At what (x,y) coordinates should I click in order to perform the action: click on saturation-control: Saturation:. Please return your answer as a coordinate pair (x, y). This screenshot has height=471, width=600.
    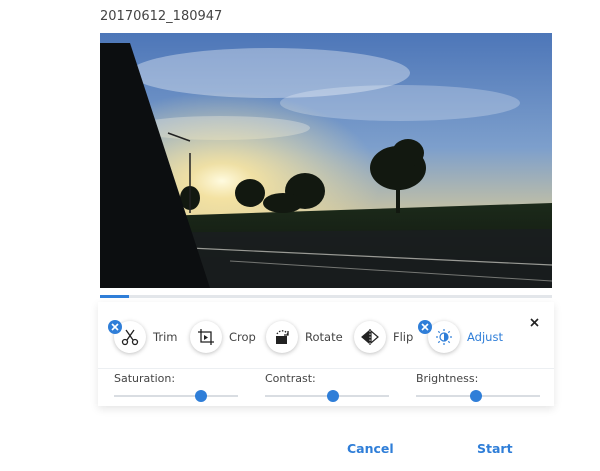
    Looking at the image, I should click on (176, 388).